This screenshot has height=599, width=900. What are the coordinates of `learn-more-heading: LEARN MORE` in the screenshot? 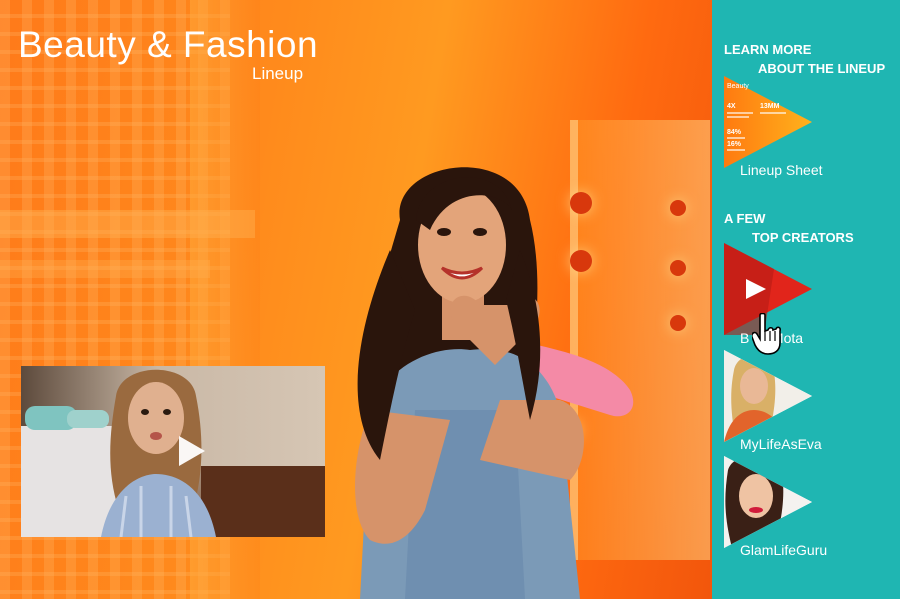 It's located at (768, 49).